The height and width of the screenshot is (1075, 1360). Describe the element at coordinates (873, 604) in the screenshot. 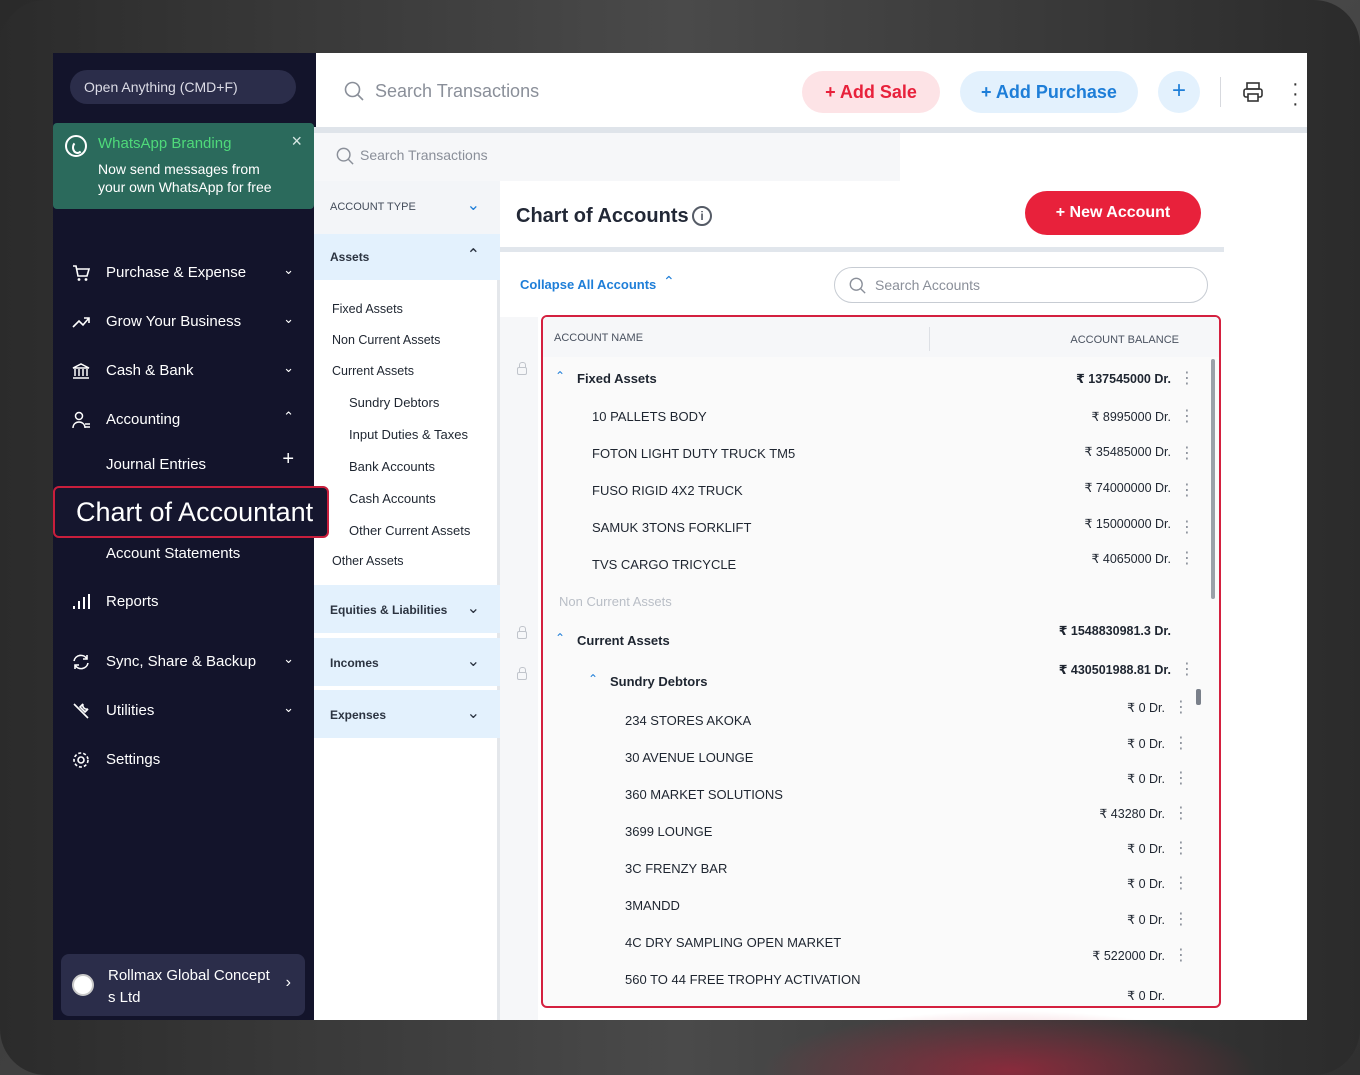

I see `table-row: Non Current Assets` at that location.